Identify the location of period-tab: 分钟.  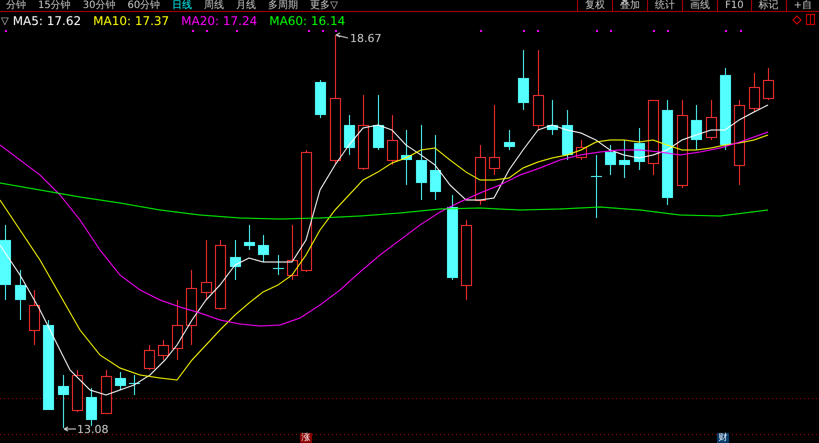
(16, 5).